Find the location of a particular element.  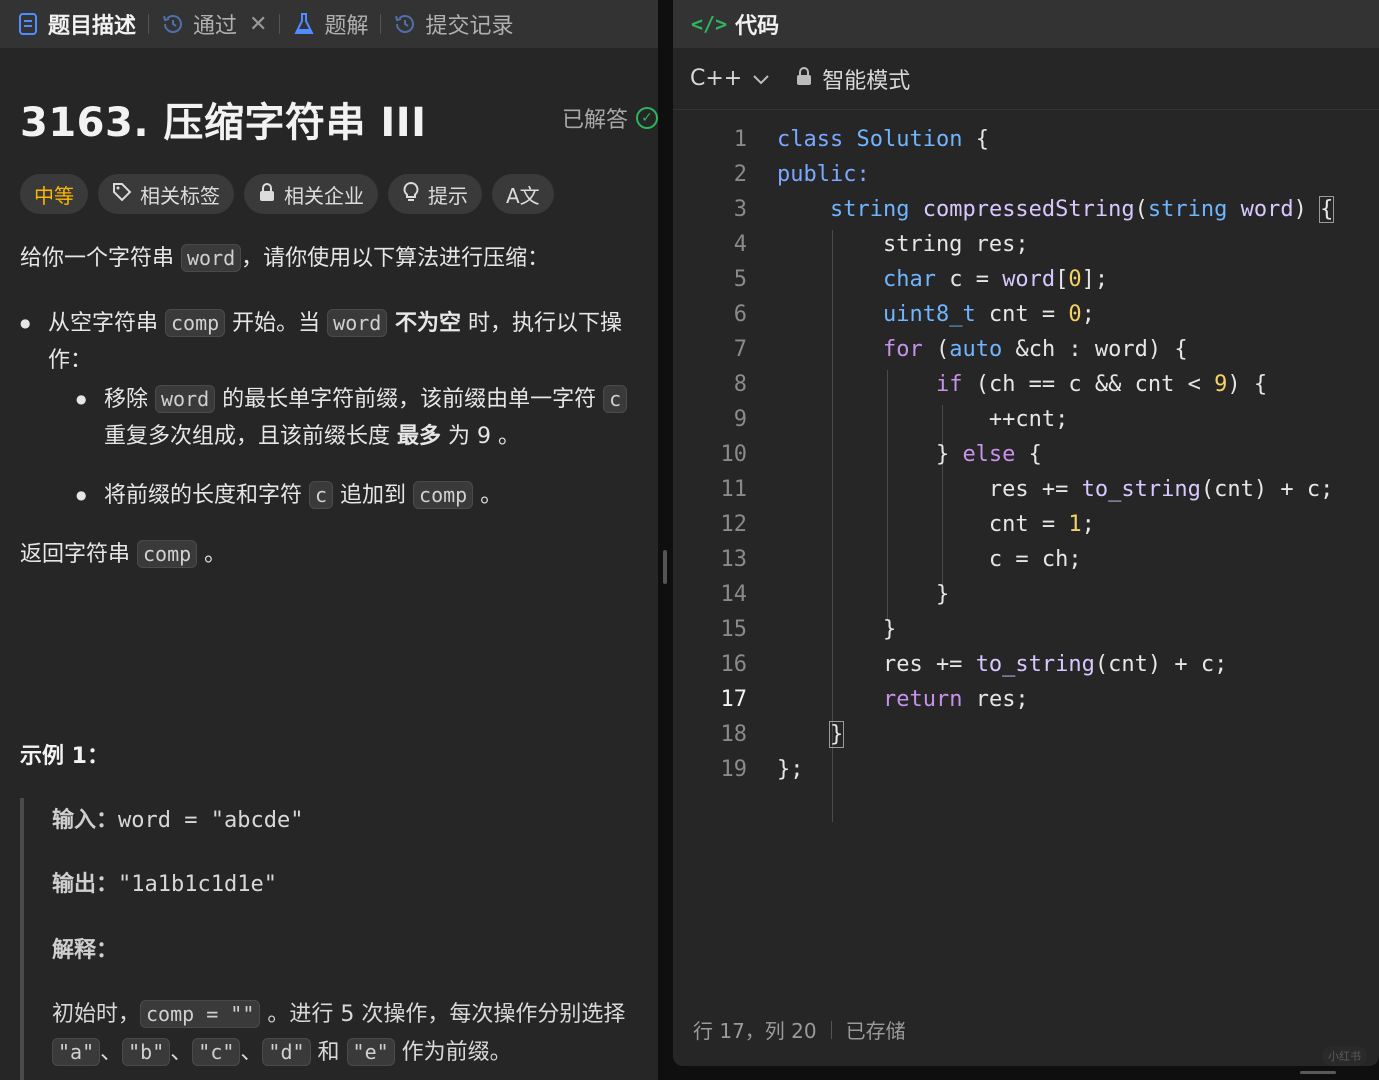

solved-status: 已解答 ✓ is located at coordinates (610, 118).